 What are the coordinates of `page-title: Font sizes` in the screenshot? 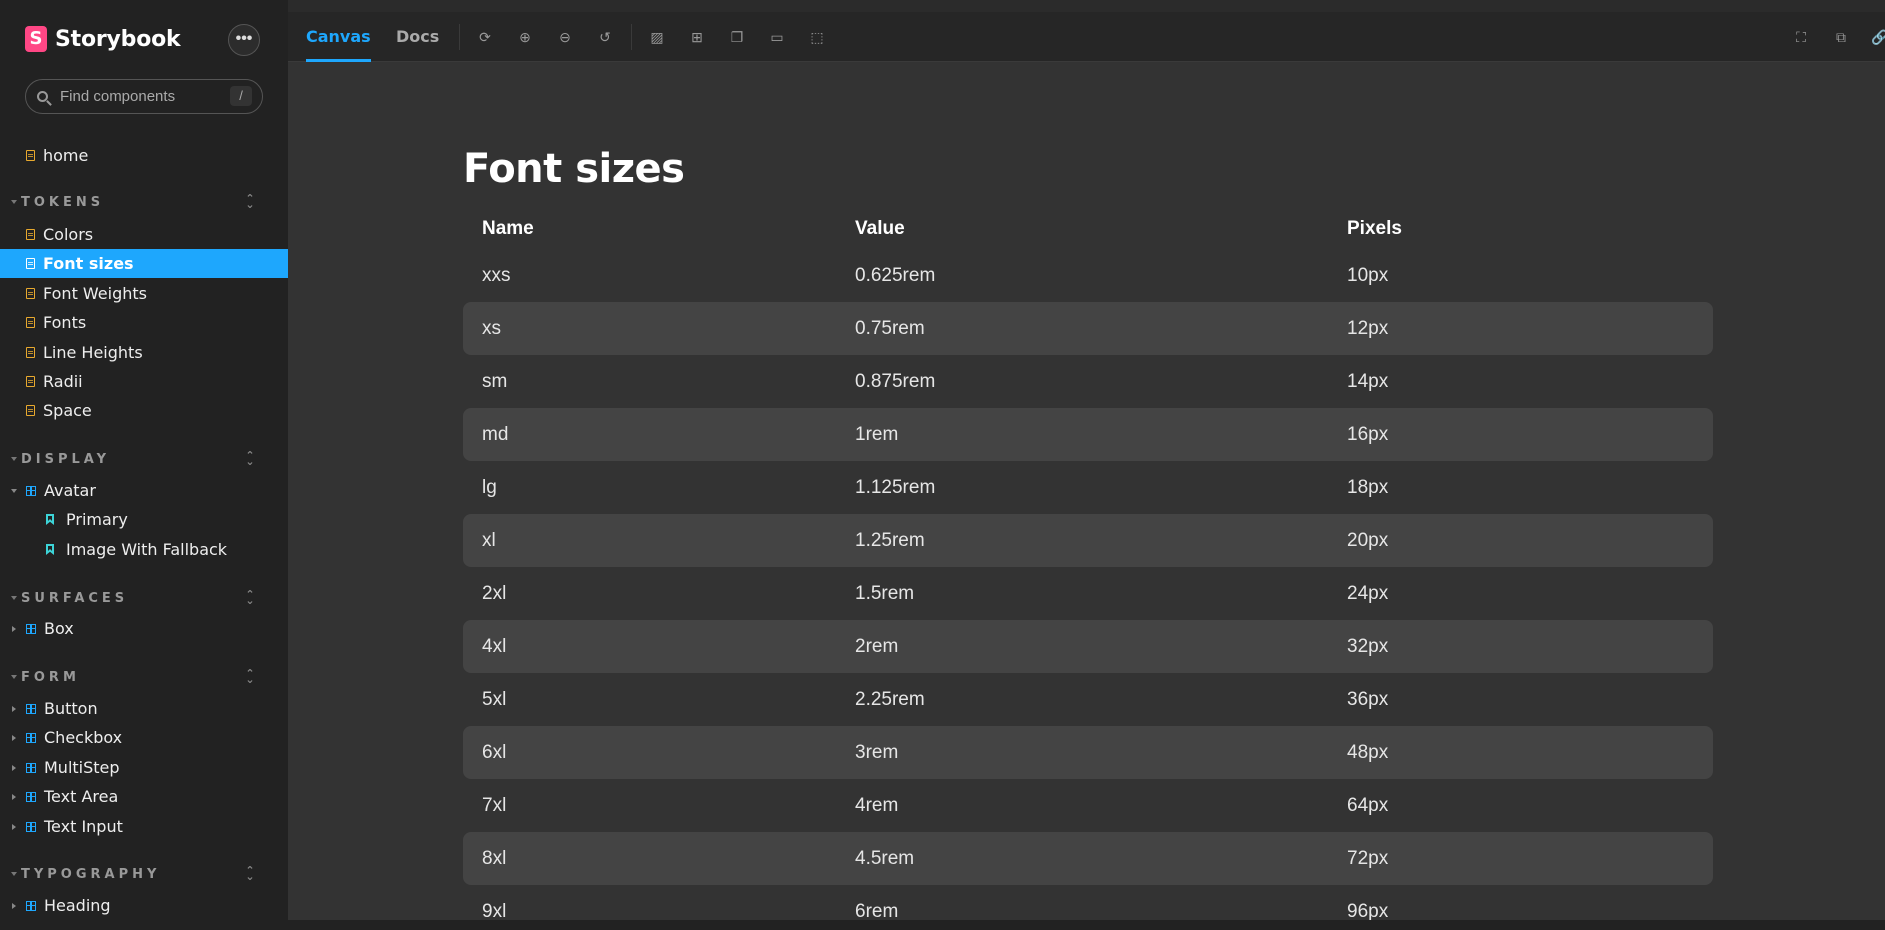 It's located at (574, 169).